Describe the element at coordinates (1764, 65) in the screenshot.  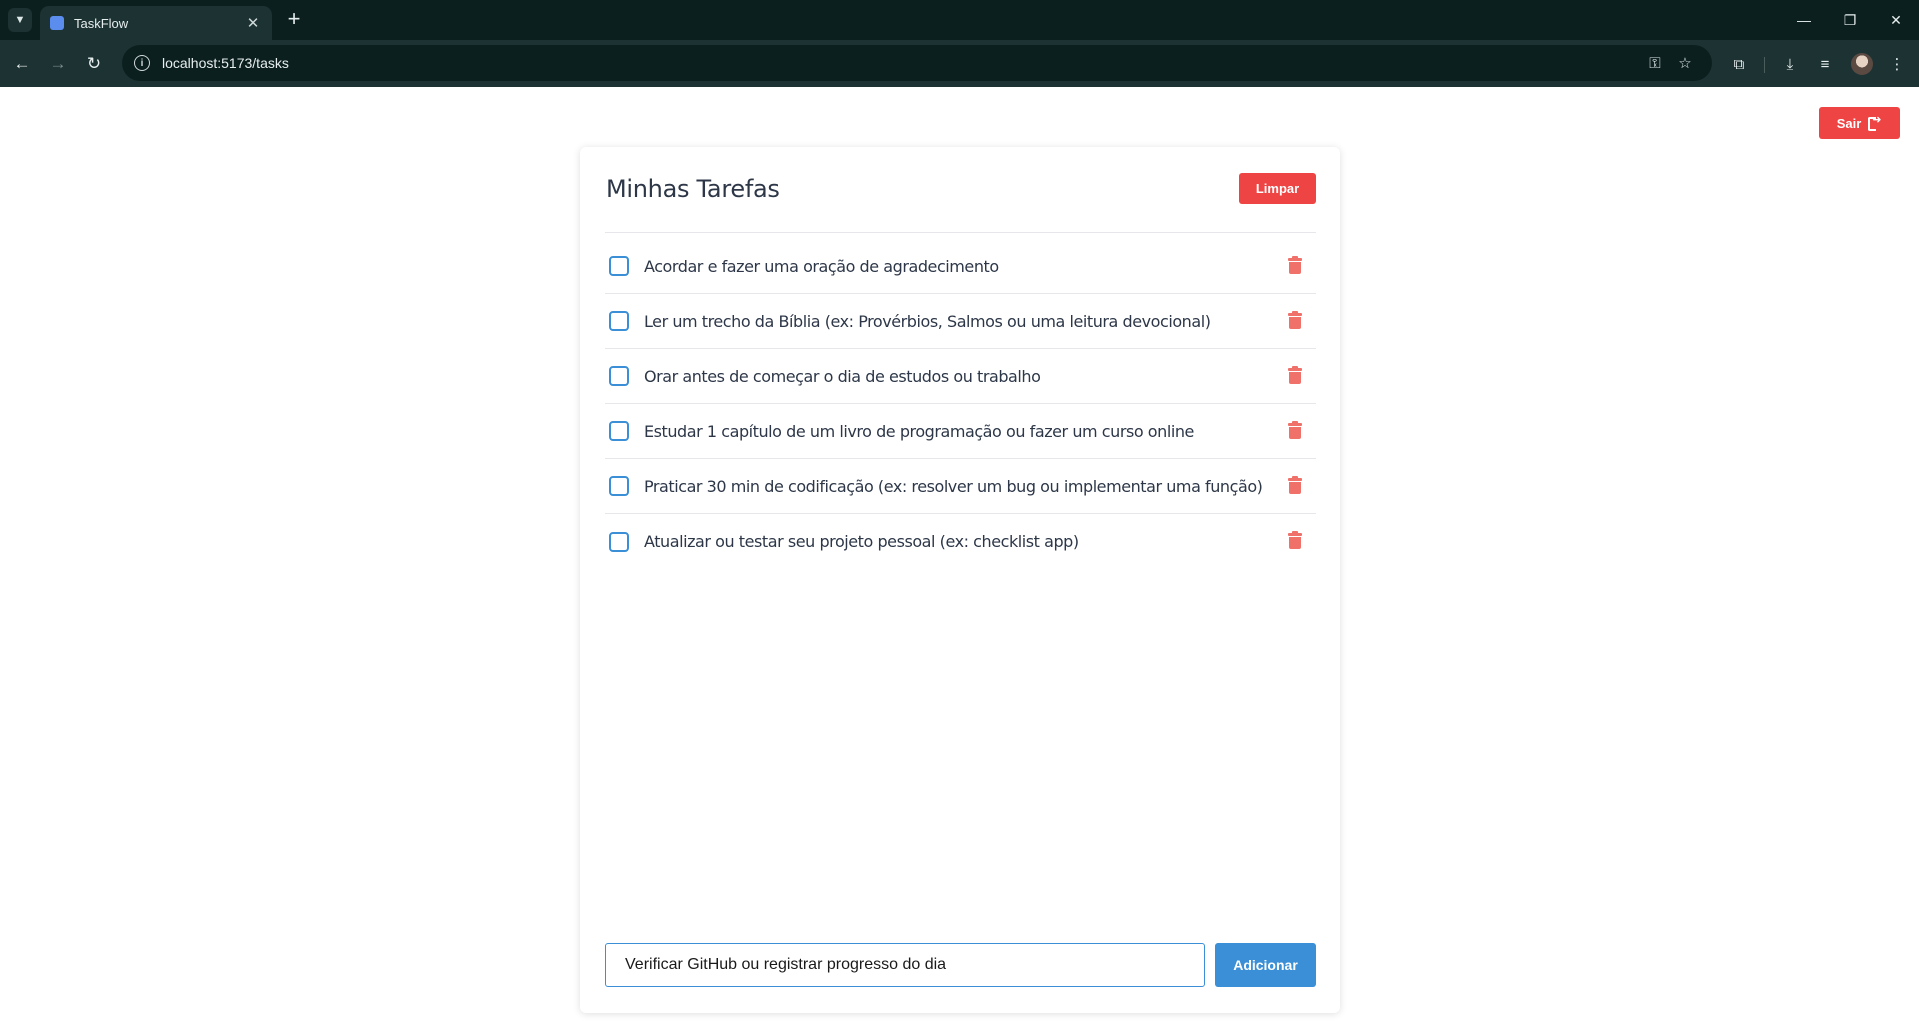
I see `toolbar-divider` at that location.